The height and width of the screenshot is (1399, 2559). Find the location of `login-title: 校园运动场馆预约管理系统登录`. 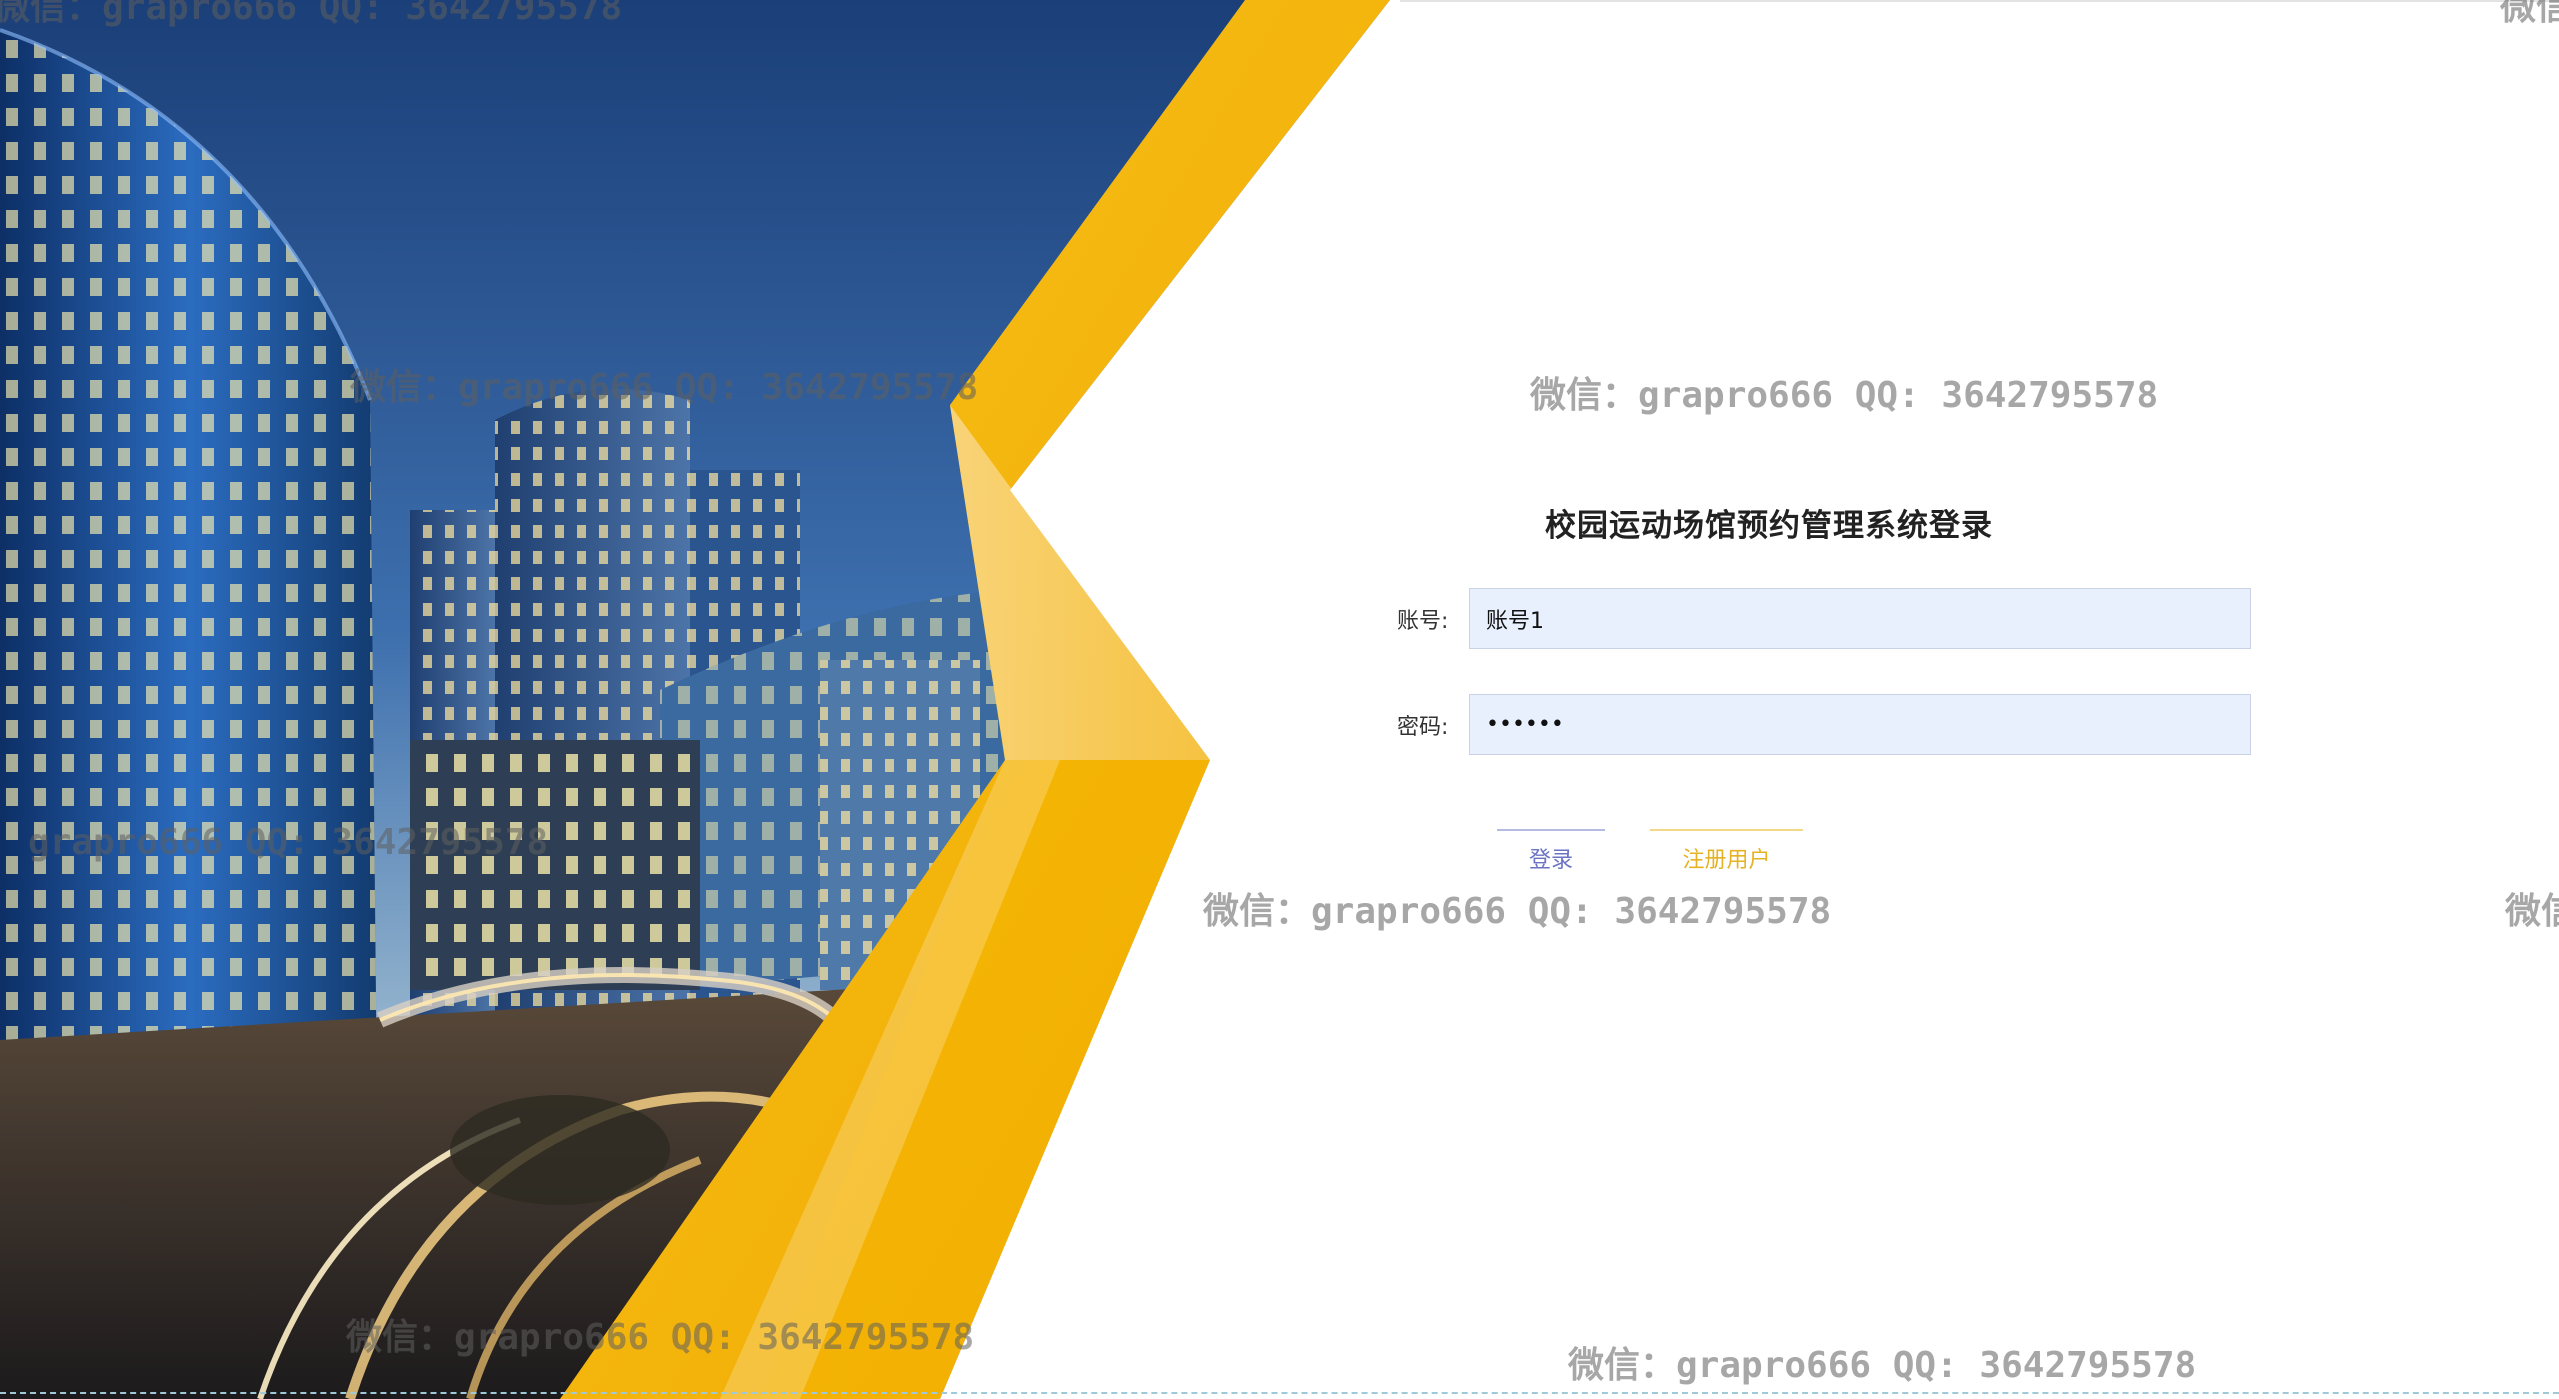

login-title: 校园运动场馆预约管理系统登录 is located at coordinates (1769, 526).